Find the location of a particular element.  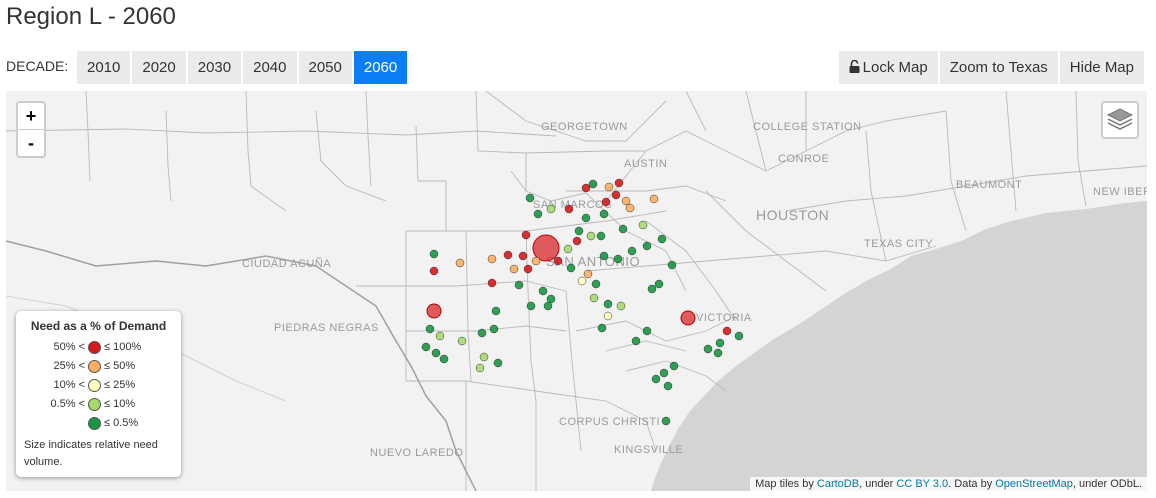

zoom-to-texas-button: Zoom to Texas is located at coordinates (999, 67).